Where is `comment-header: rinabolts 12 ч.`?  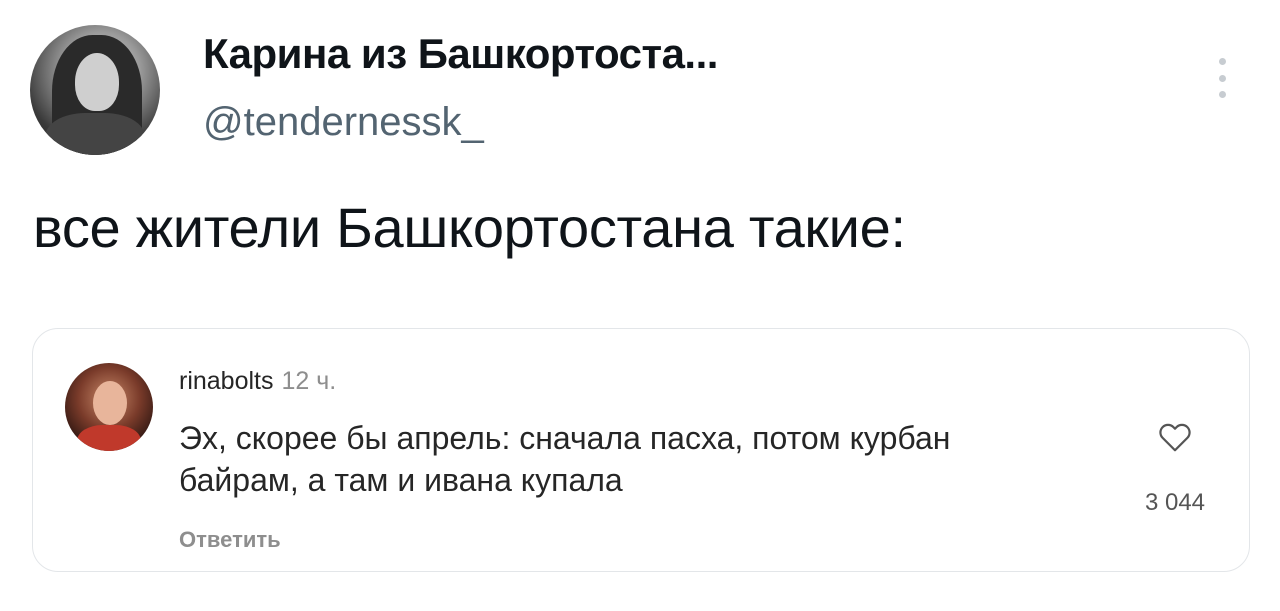 comment-header: rinabolts 12 ч. is located at coordinates (257, 381).